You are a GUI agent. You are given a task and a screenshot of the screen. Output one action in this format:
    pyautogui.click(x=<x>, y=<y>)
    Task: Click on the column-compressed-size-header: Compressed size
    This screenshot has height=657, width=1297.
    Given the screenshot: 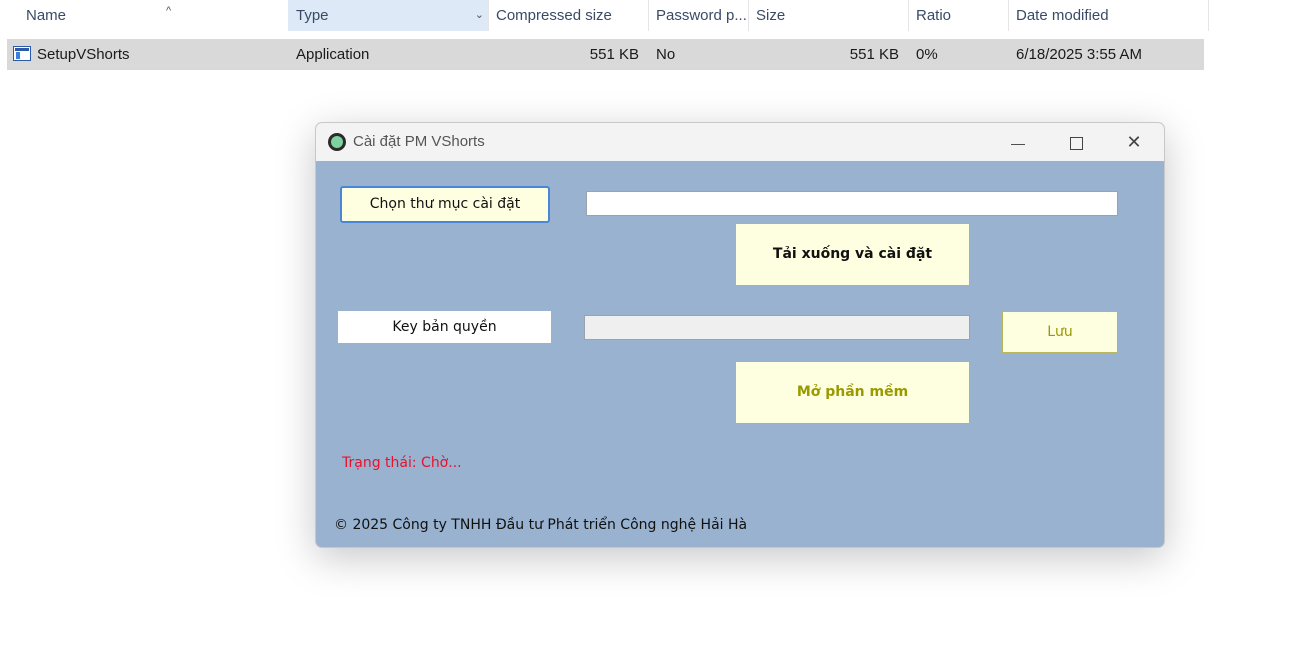 What is the action you would take?
    pyautogui.click(x=568, y=15)
    